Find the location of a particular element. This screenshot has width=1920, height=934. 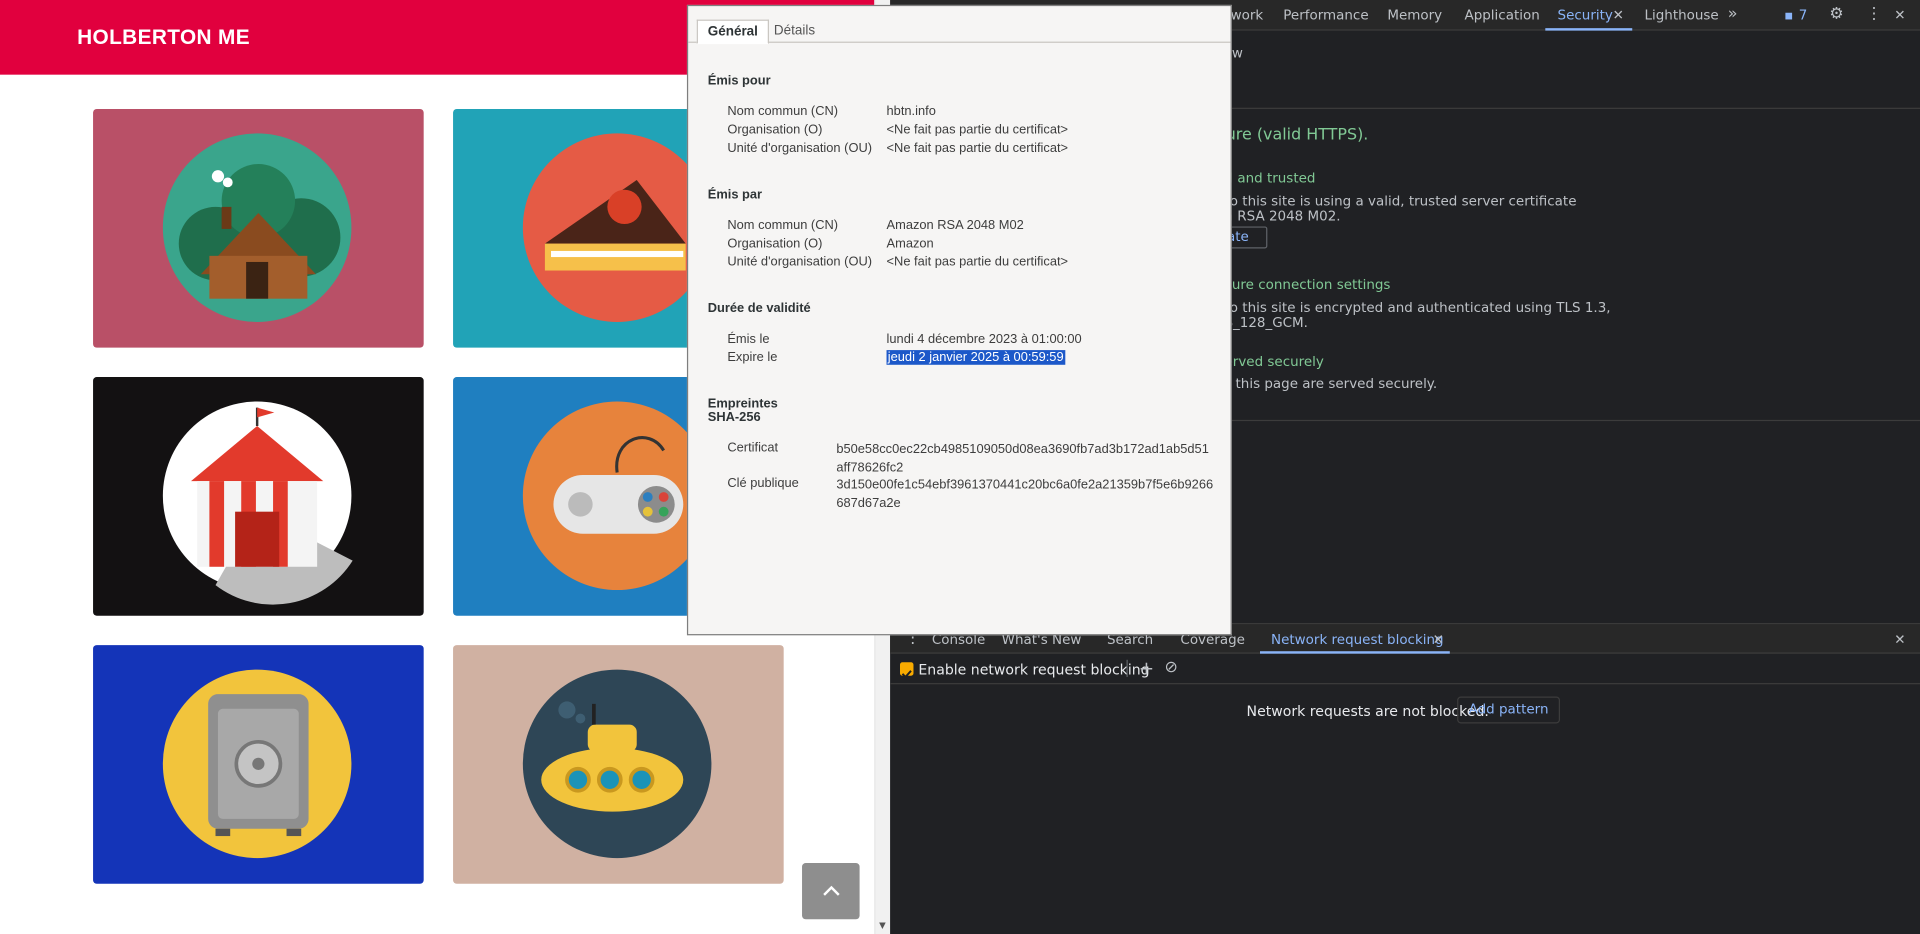

cabin-illustration is located at coordinates (257, 227).